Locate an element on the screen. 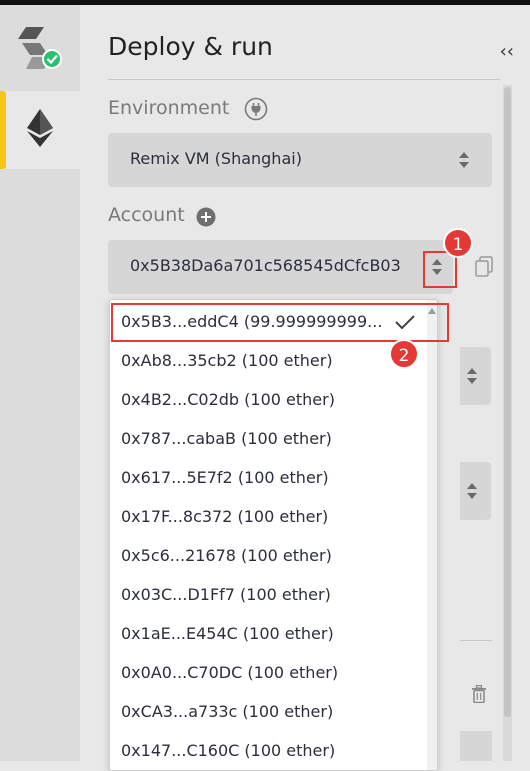 The width and height of the screenshot is (530, 771). active-tab-indicator is located at coordinates (3, 130).